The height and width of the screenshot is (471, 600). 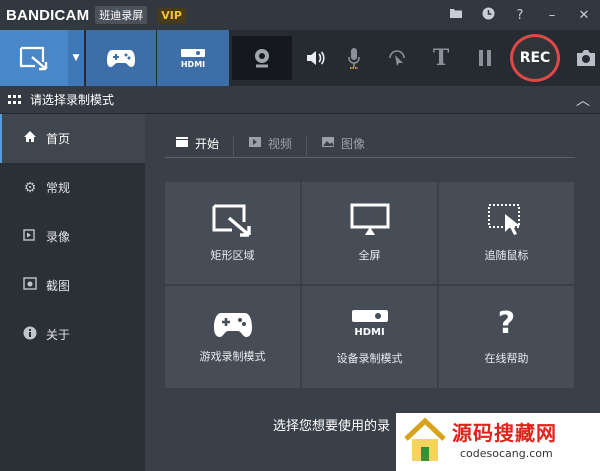 What do you see at coordinates (584, 15) in the screenshot?
I see `close-icon: ✕` at bounding box center [584, 15].